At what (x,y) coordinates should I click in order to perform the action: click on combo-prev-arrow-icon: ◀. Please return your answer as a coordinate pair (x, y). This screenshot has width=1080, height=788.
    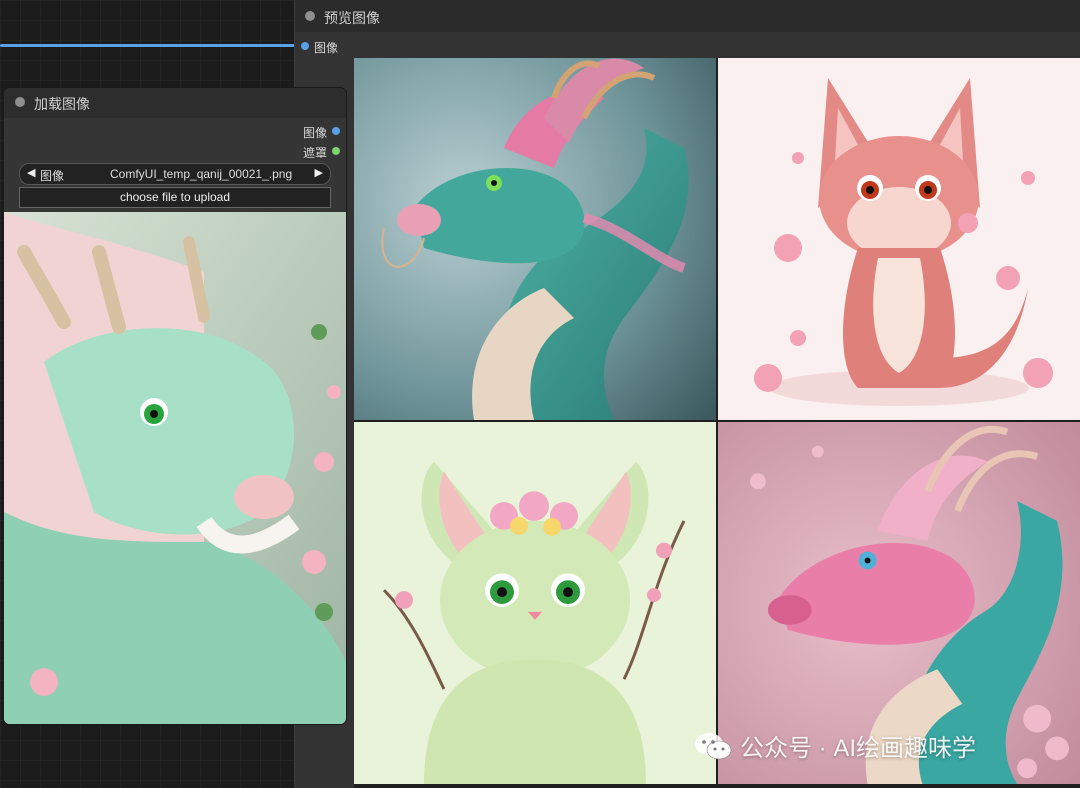
    Looking at the image, I should click on (31, 172).